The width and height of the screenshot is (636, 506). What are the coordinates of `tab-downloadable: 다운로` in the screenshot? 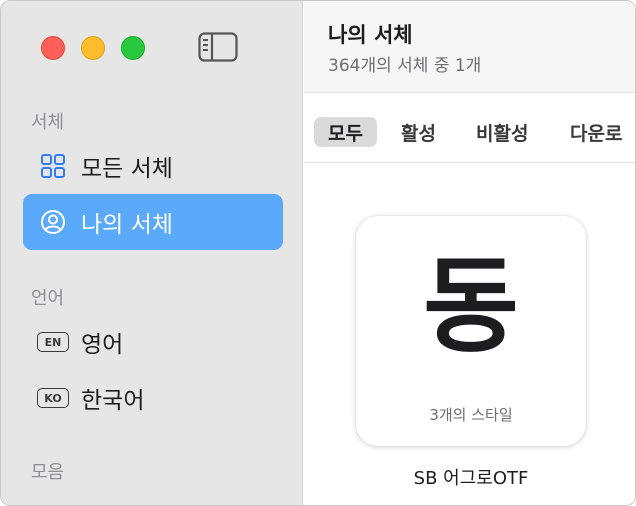 It's located at (596, 132).